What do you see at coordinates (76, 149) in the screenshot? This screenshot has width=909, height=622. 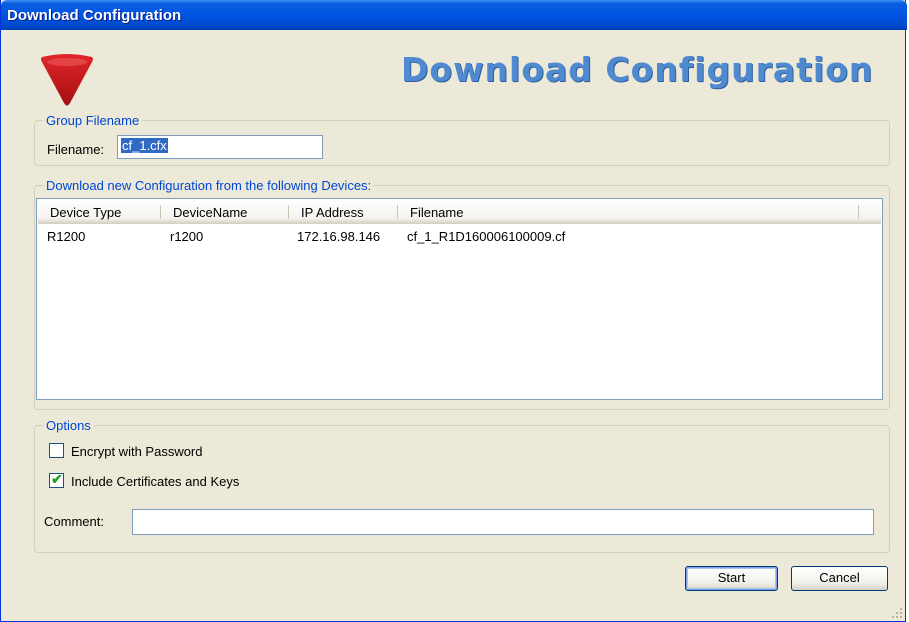 I see `filename-label: Filename:` at bounding box center [76, 149].